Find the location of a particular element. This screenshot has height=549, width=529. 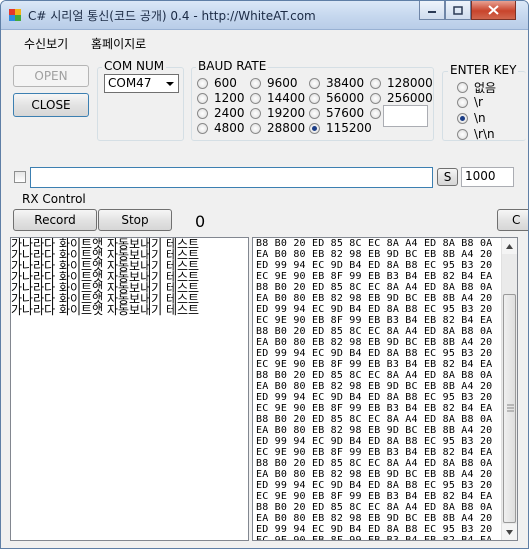

baud-radio-38400: 38400 is located at coordinates (336, 83).